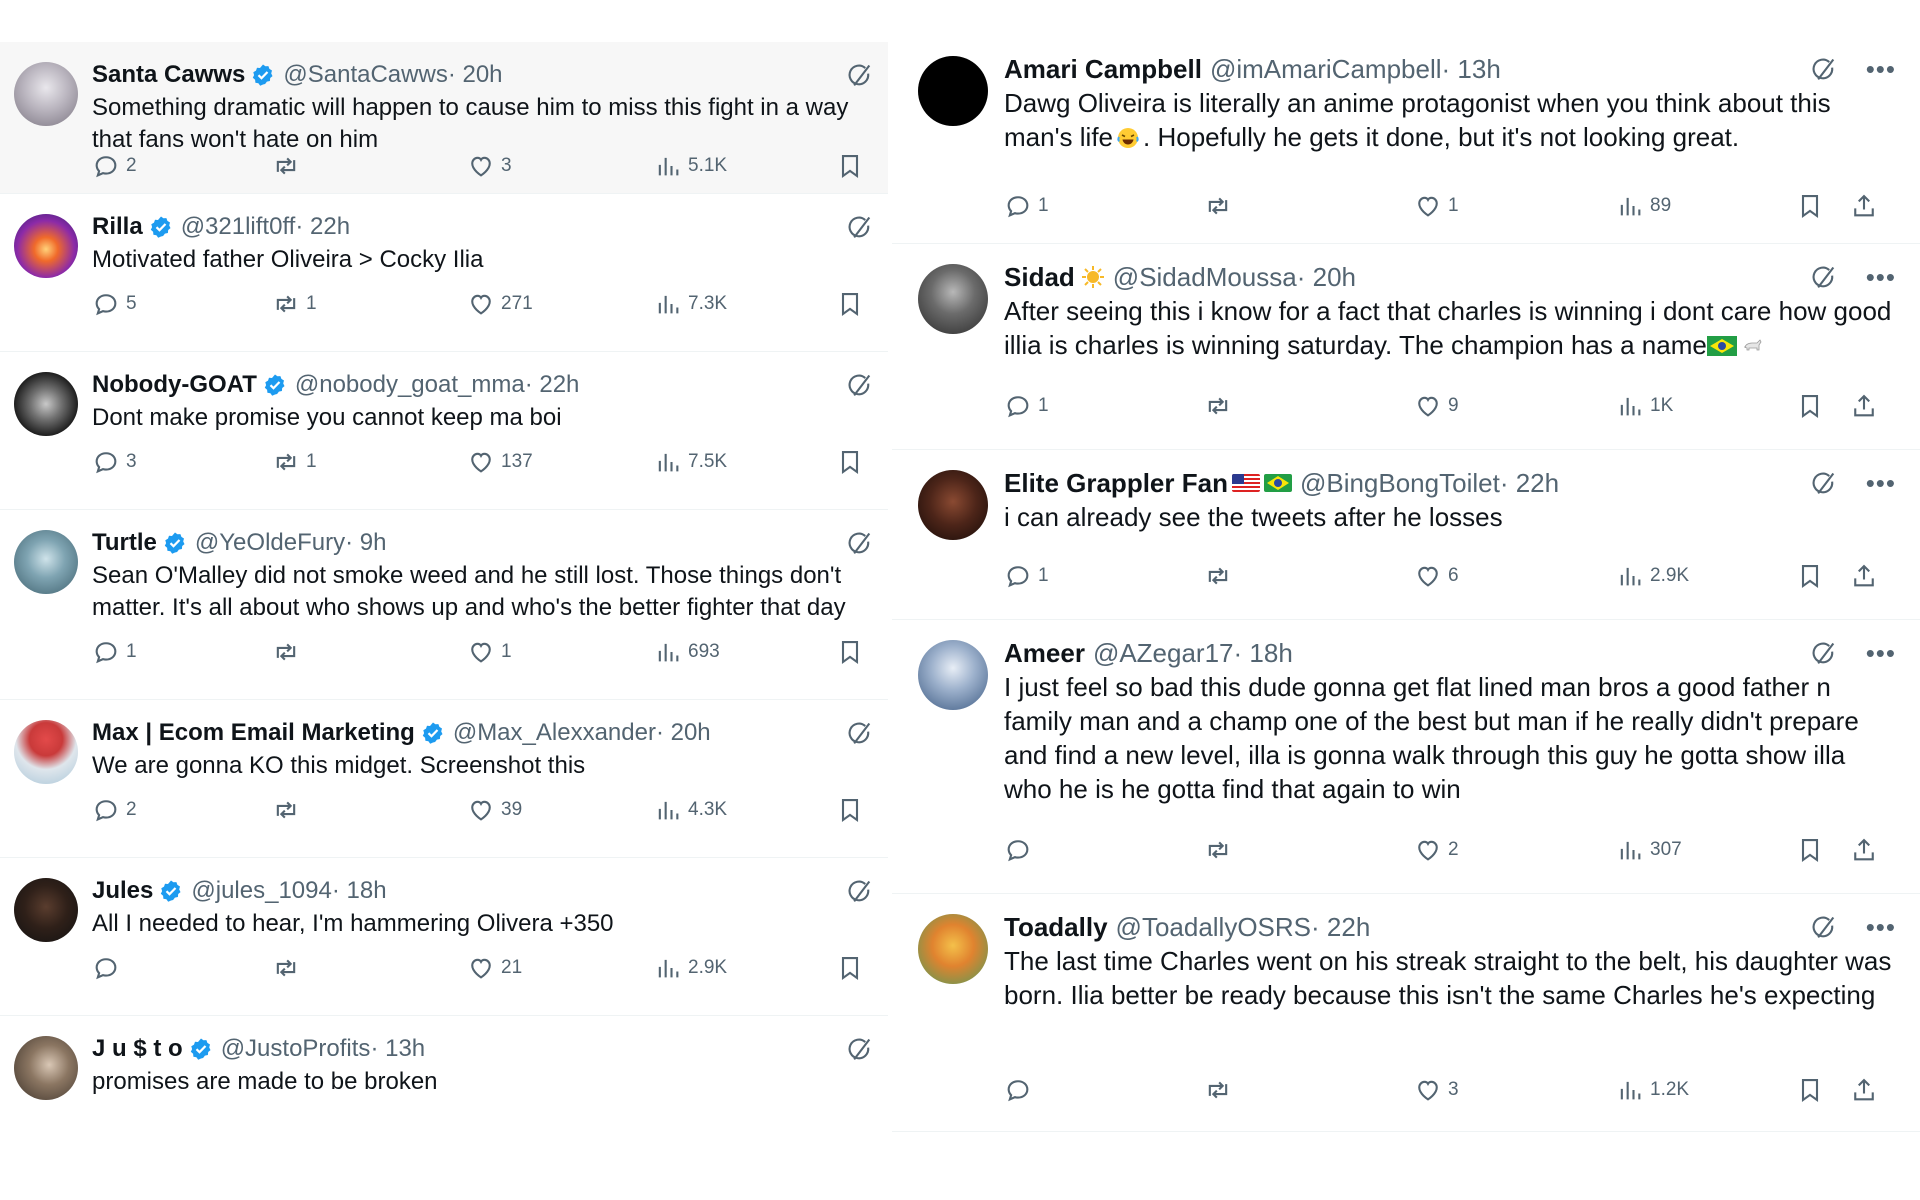 The width and height of the screenshot is (1920, 1200). What do you see at coordinates (1163, 653) in the screenshot?
I see `author-handle: @AZegar17` at bounding box center [1163, 653].